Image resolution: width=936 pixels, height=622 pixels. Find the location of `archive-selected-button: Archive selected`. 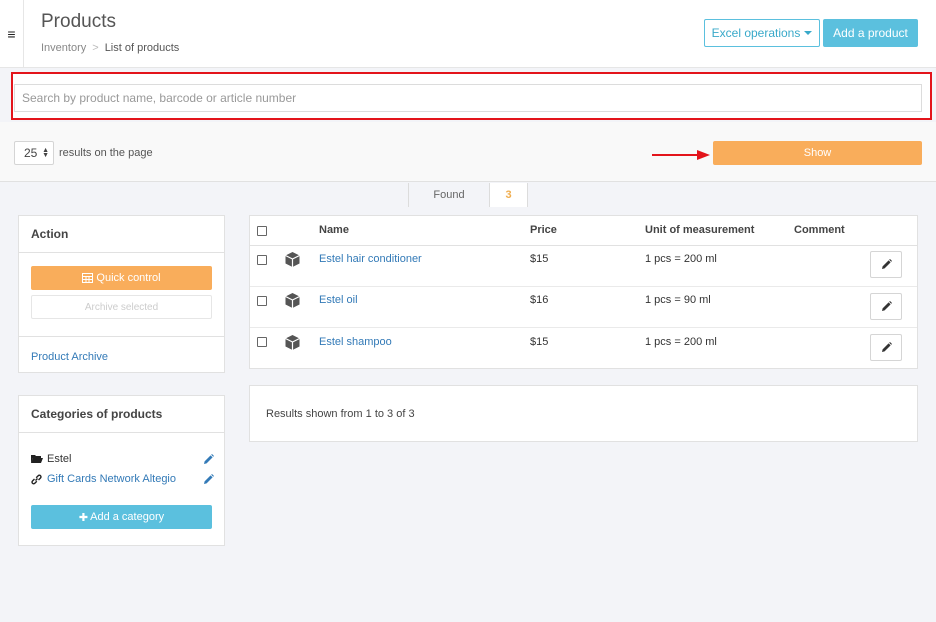

archive-selected-button: Archive selected is located at coordinates (121, 307).